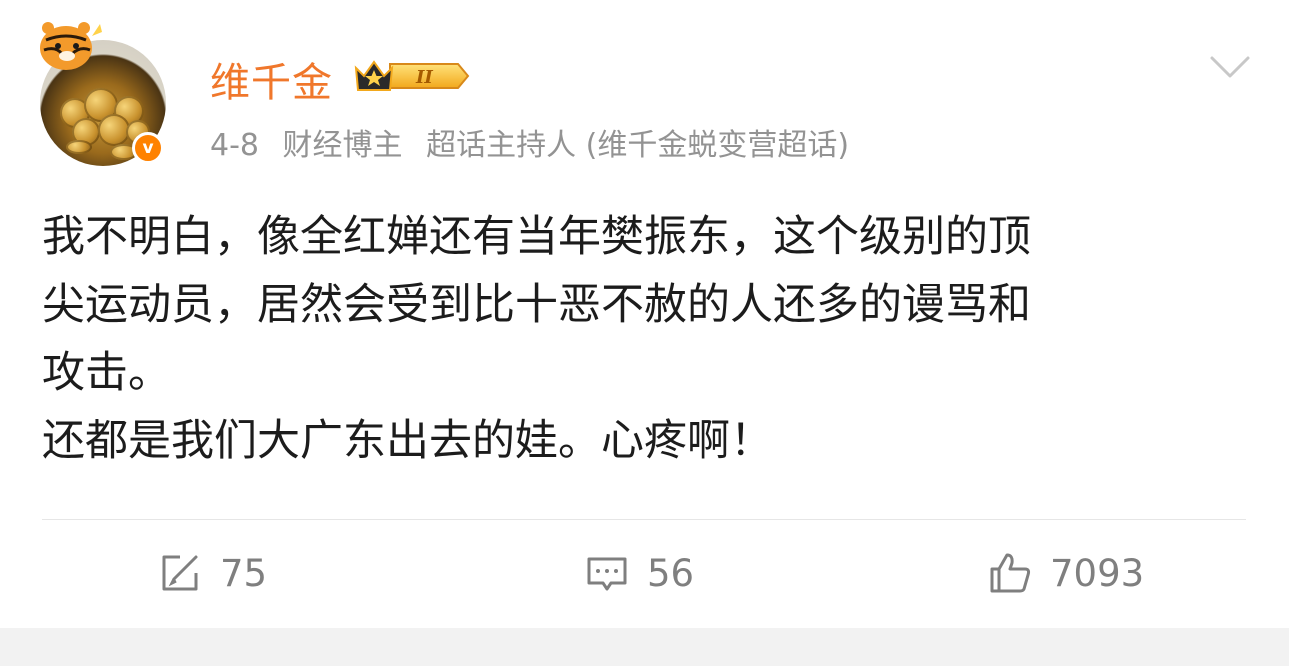 The height and width of the screenshot is (666, 1289). I want to click on chevron-down-icon, so click(1230, 67).